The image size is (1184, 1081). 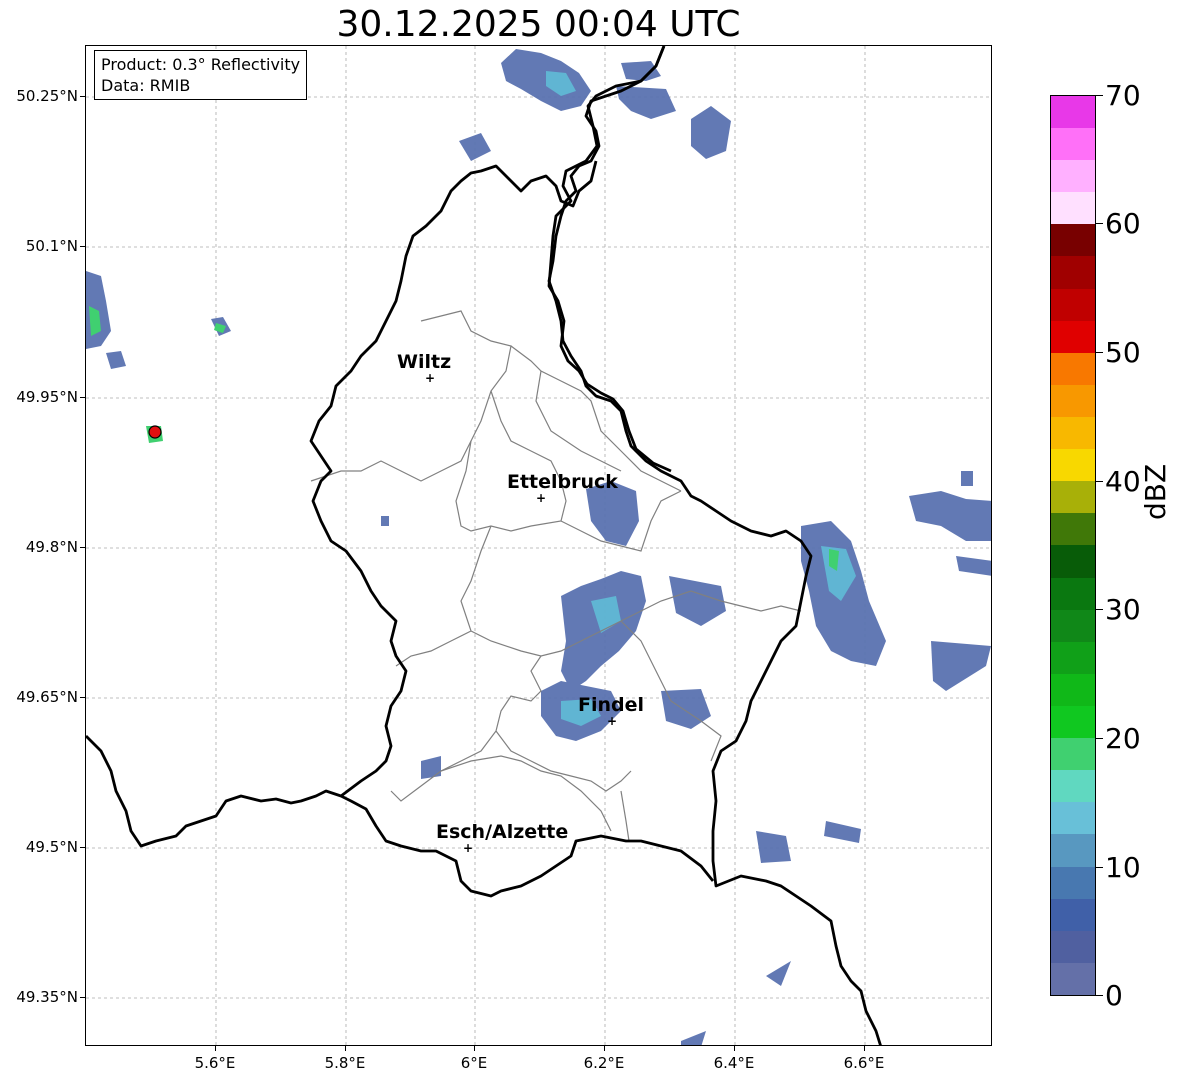 What do you see at coordinates (201, 75) in the screenshot?
I see `product-info-box: Product: 0.3° Reflectivity Data: RMIB` at bounding box center [201, 75].